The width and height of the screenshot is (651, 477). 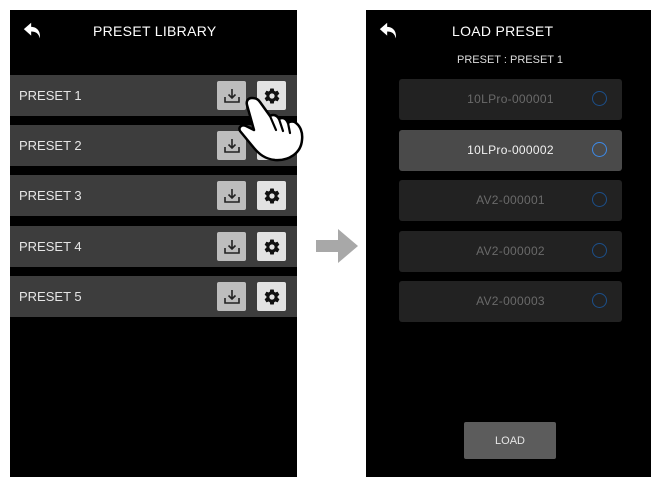 What do you see at coordinates (153, 195) in the screenshot?
I see `preset-row: PRESET 3` at bounding box center [153, 195].